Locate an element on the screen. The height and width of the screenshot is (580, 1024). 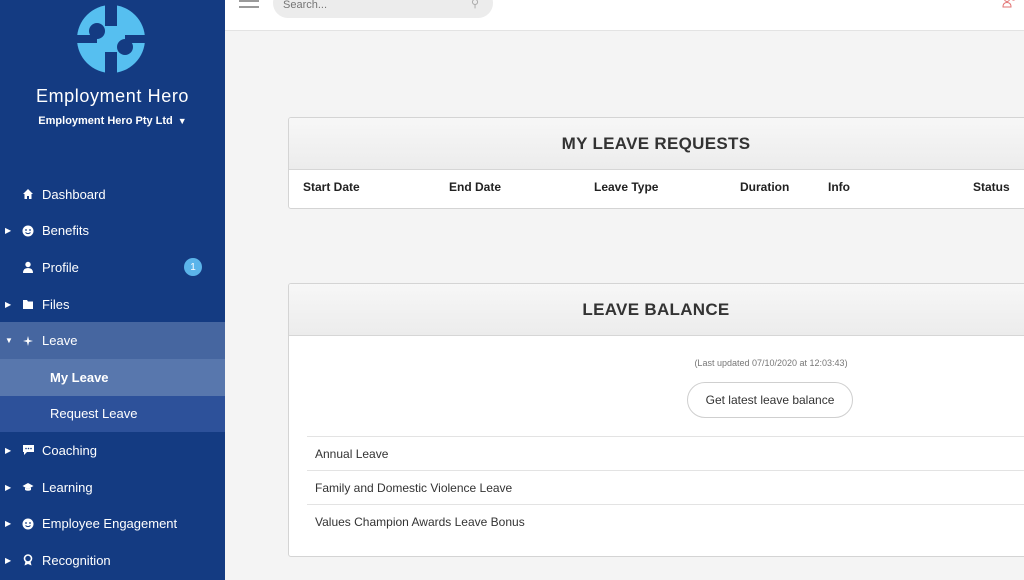
column-header: End Date is located at coordinates (475, 187).